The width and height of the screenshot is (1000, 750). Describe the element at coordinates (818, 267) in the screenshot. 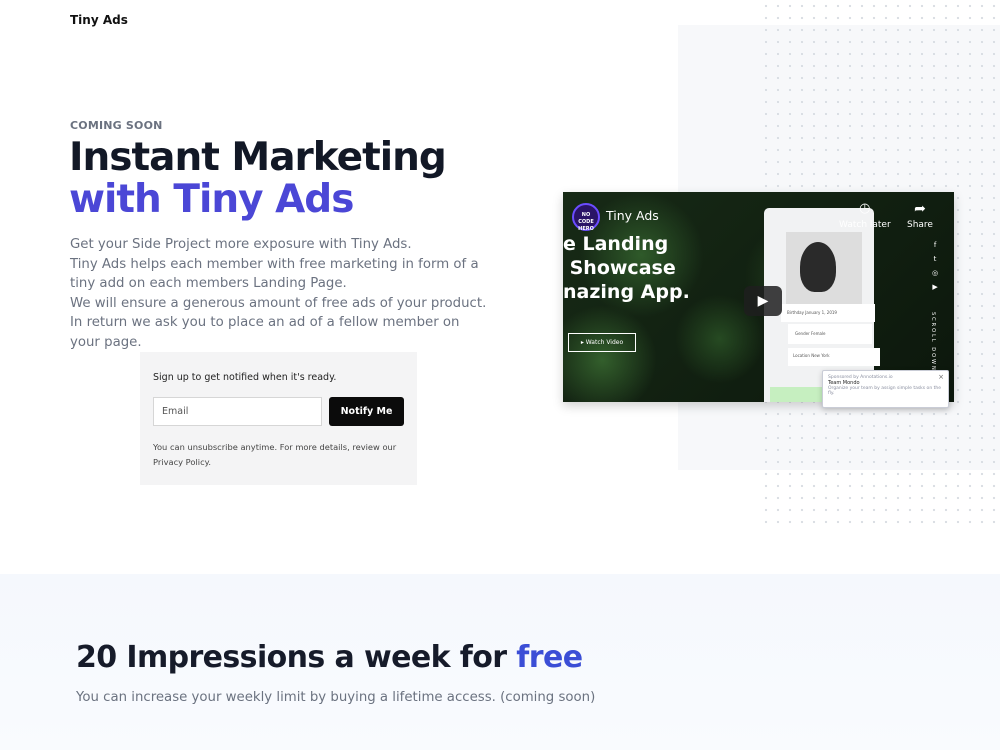

I see `profile-photo` at that location.